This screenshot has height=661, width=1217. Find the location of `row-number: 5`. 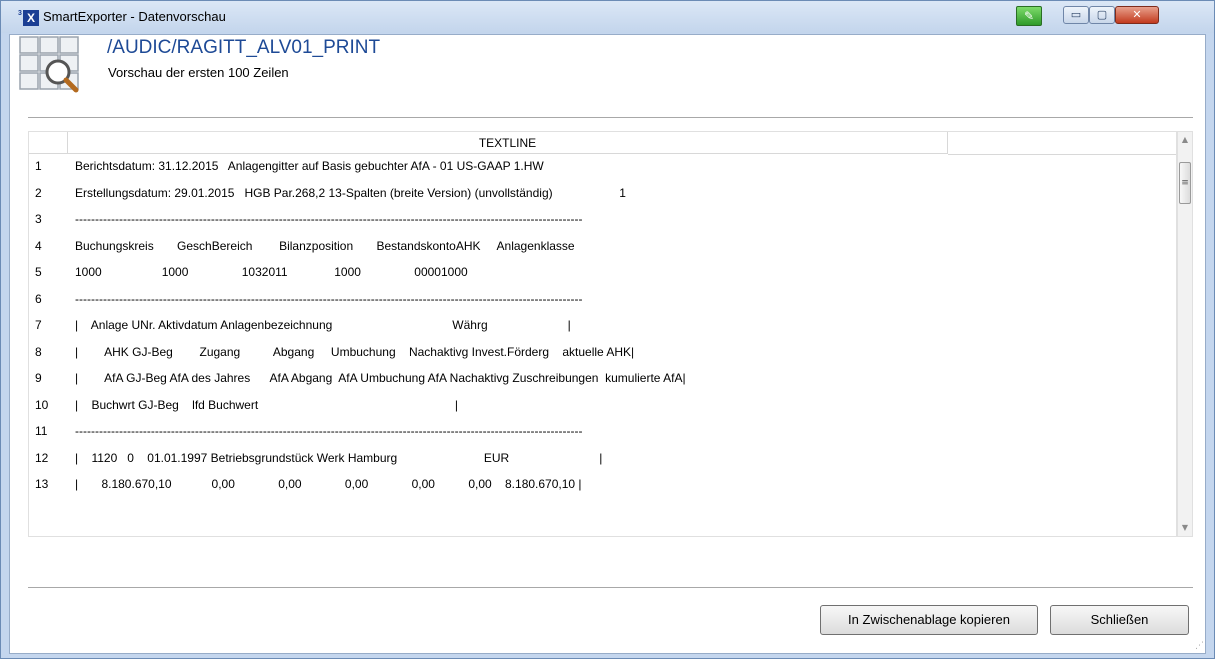

row-number: 5 is located at coordinates (38, 272).